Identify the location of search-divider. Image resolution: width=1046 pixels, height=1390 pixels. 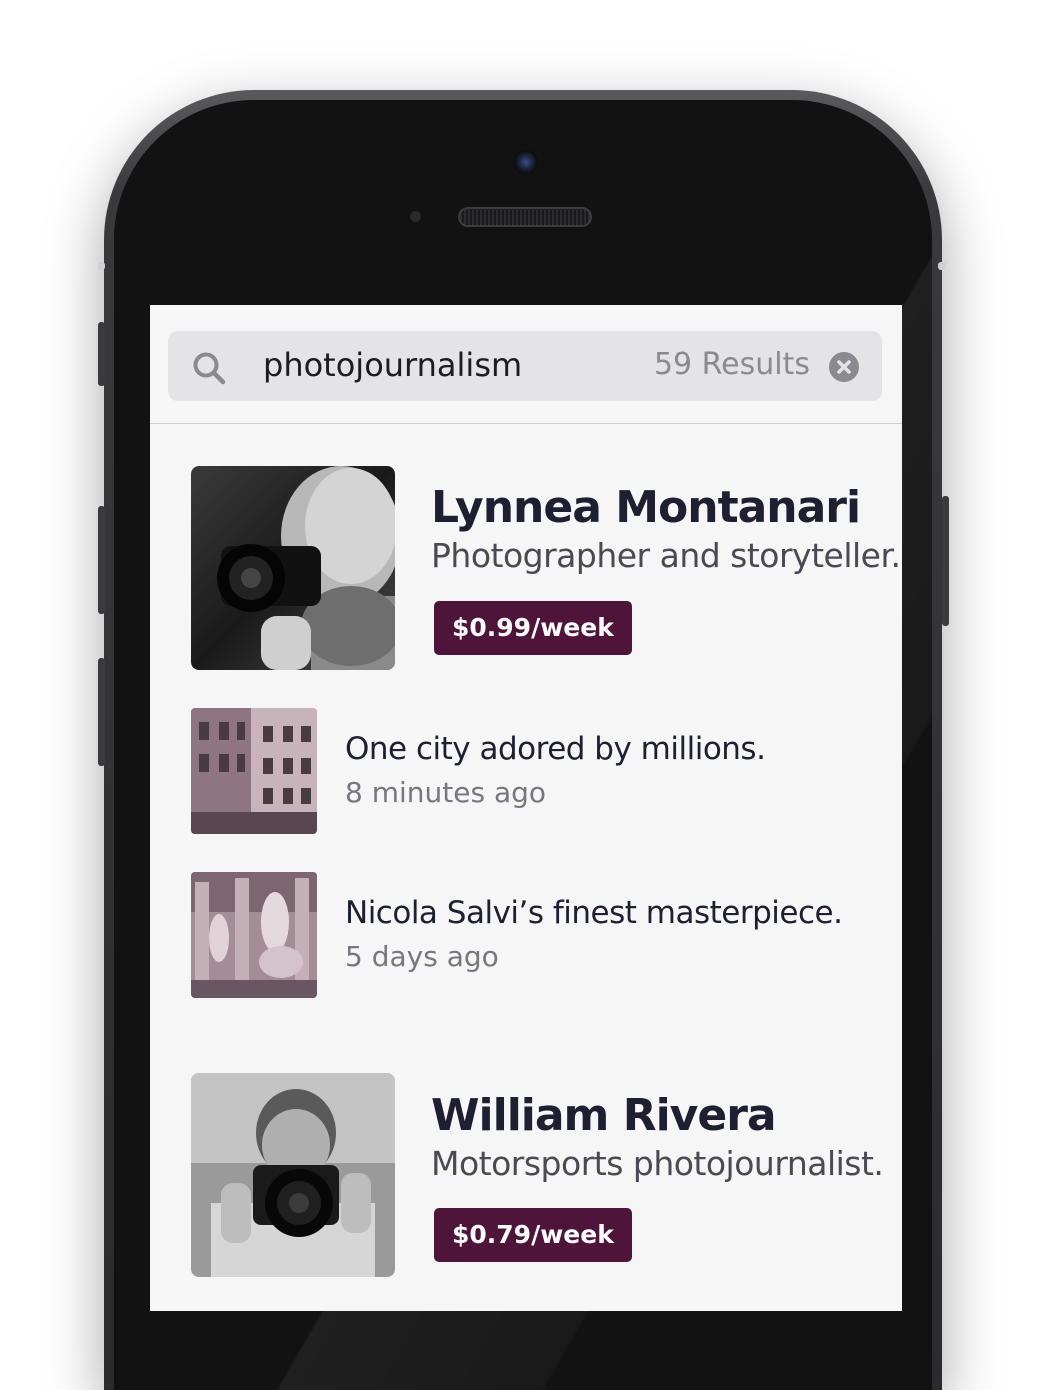
(526, 423).